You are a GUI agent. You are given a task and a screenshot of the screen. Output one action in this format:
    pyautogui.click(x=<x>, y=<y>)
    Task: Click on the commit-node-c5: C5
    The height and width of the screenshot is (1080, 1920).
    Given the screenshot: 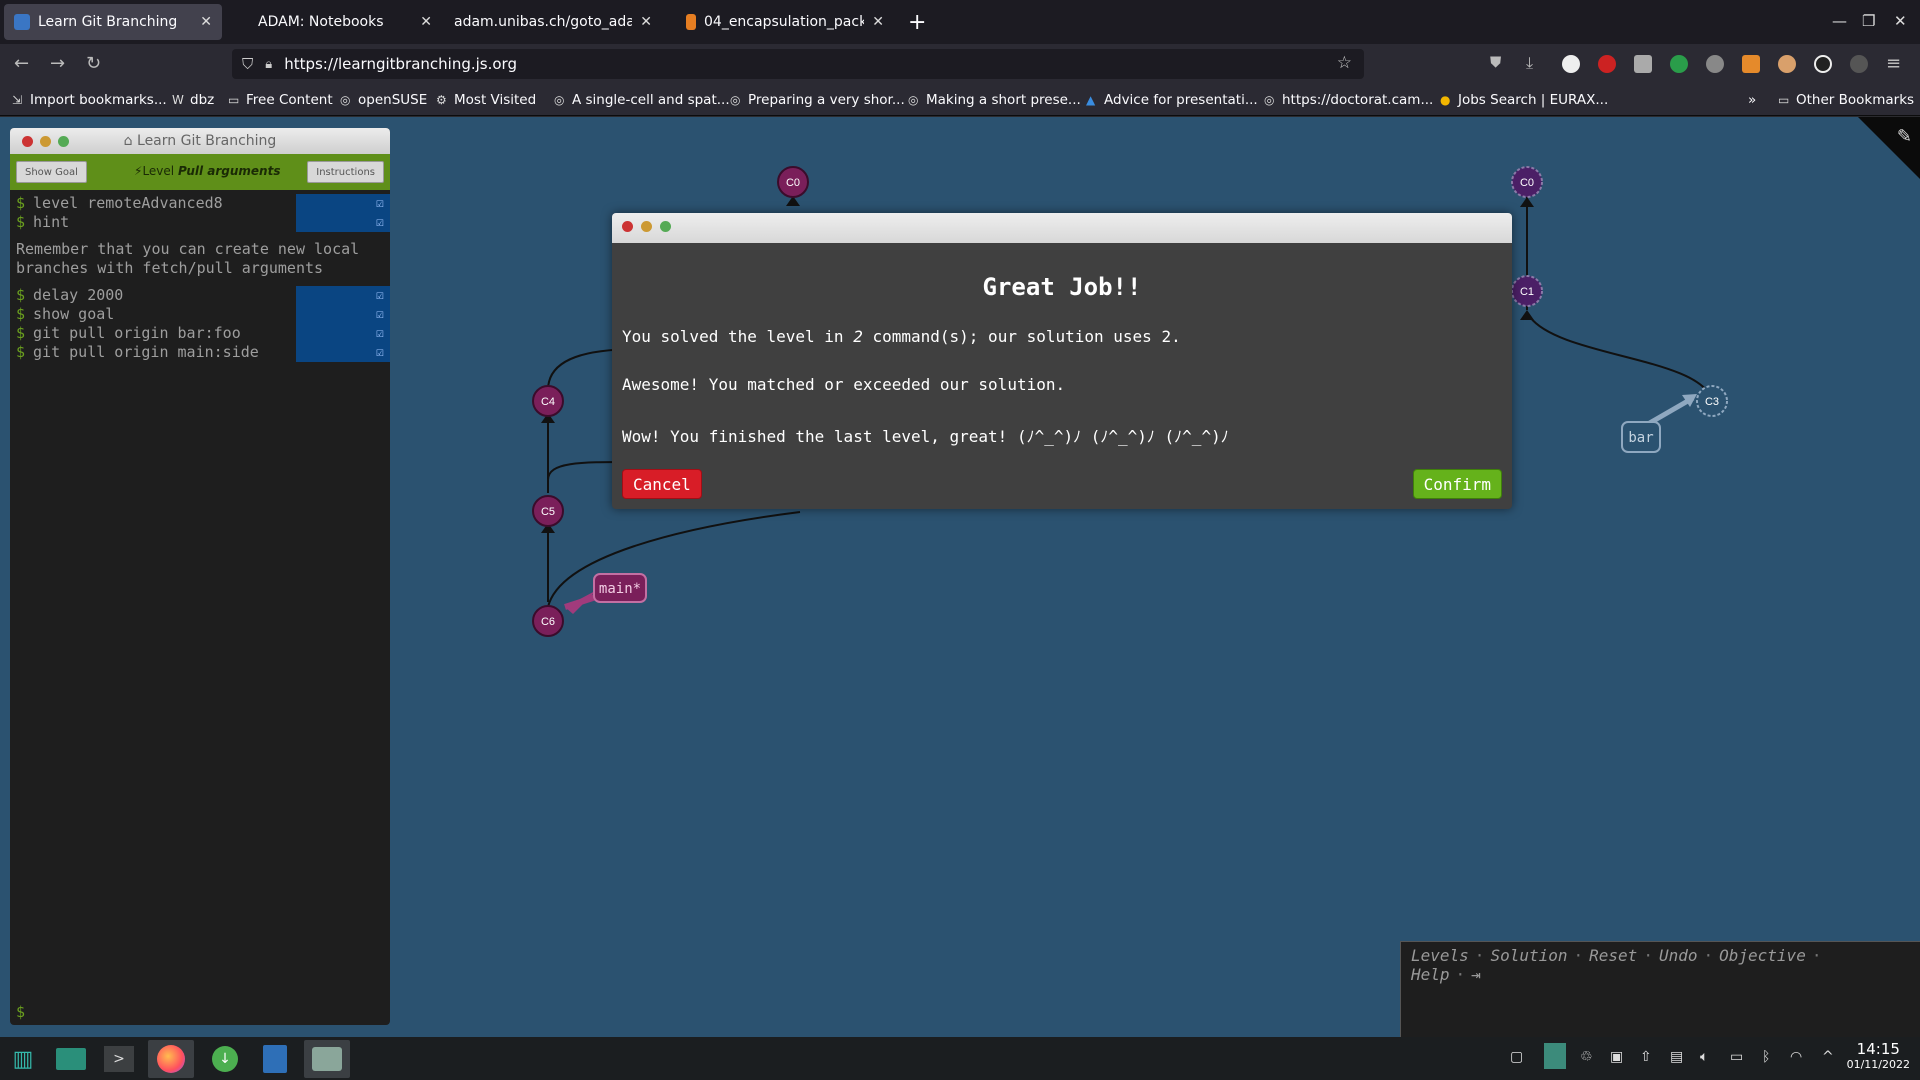 What is the action you would take?
    pyautogui.click(x=548, y=511)
    